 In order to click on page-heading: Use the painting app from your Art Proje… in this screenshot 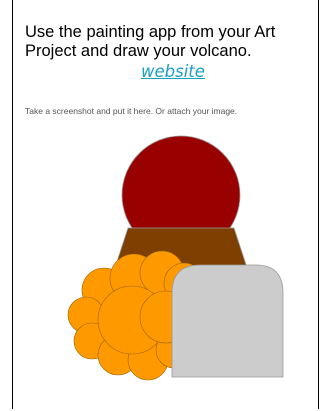, I will do `click(150, 41)`.